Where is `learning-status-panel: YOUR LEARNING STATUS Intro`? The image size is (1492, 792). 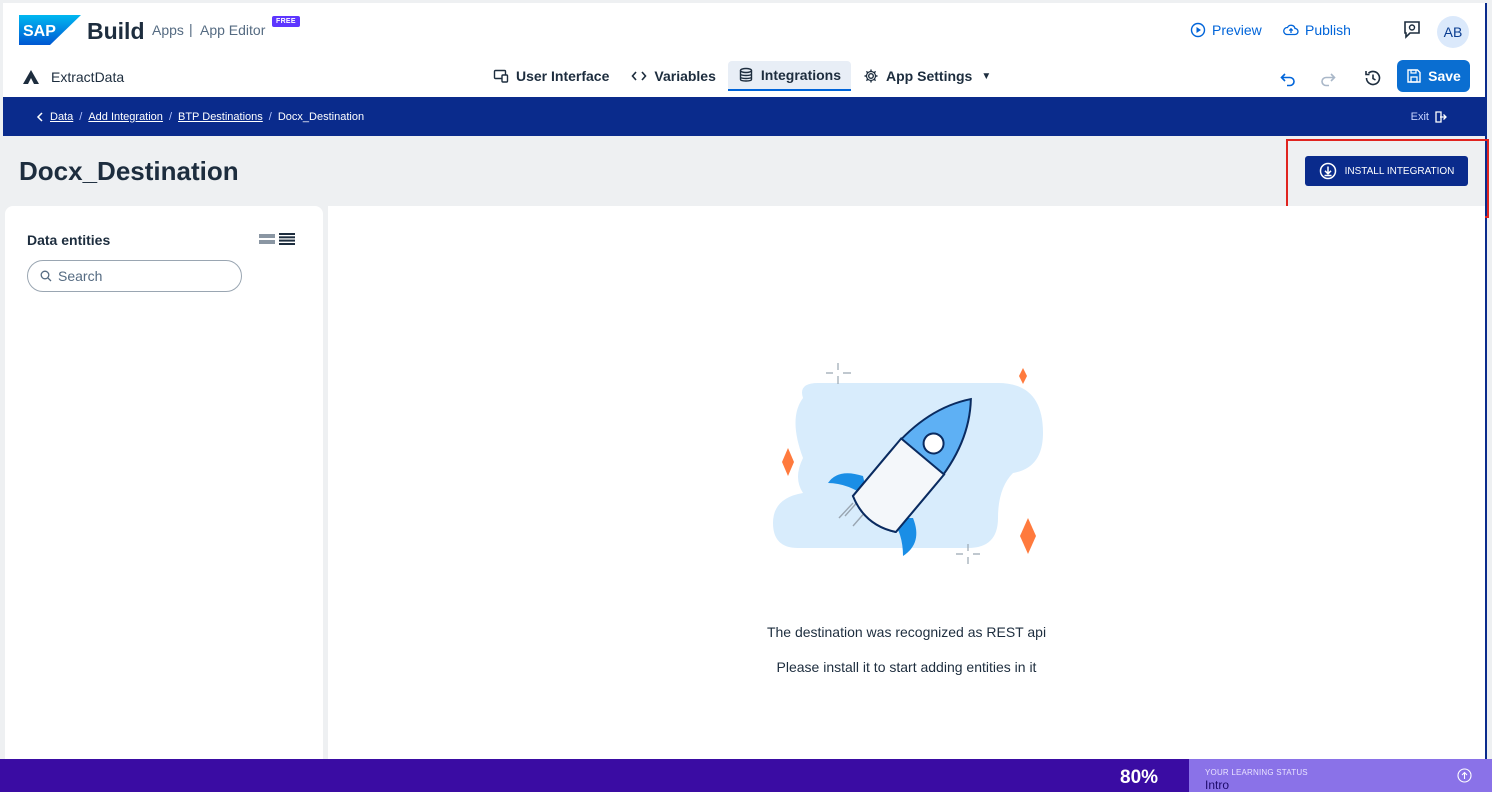 learning-status-panel: YOUR LEARNING STATUS Intro is located at coordinates (1340, 775).